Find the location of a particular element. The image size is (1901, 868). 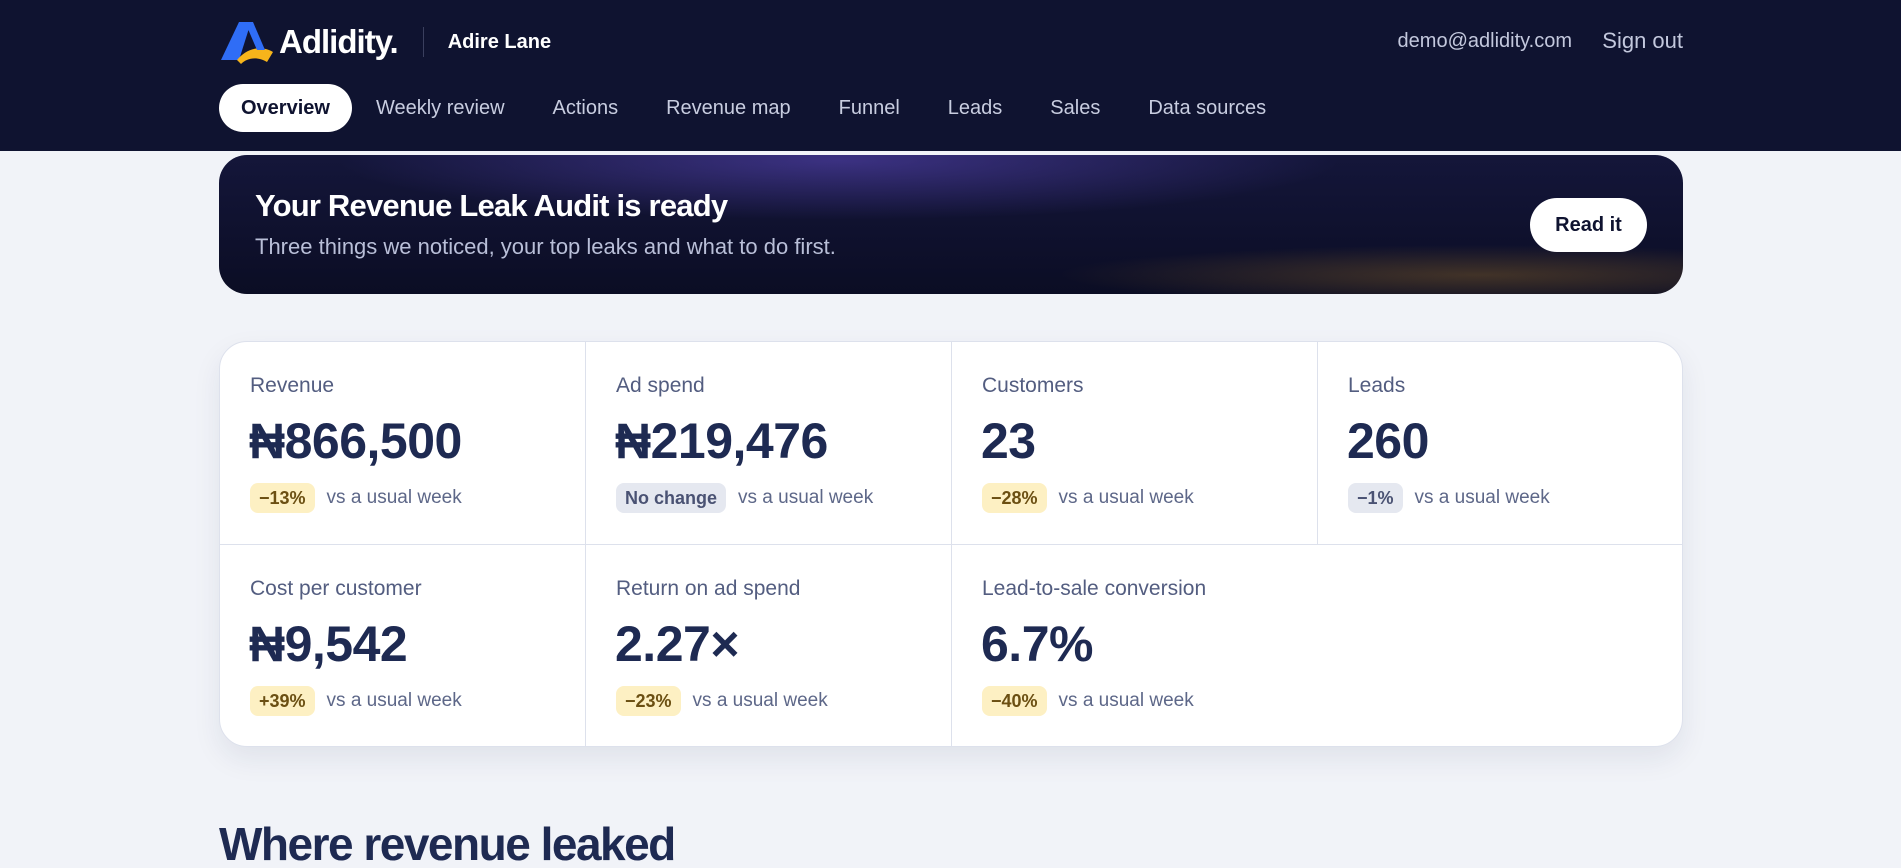

read-audit-button: Read it is located at coordinates (1588, 225).